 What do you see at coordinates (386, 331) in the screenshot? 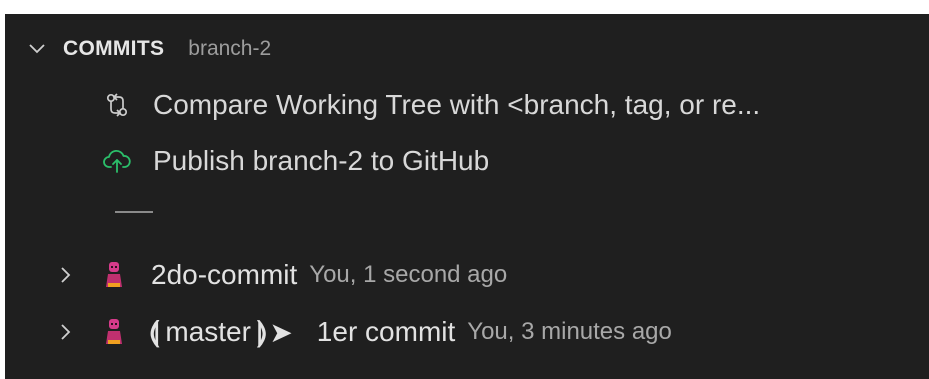
I see `commit-message: 1er commit` at bounding box center [386, 331].